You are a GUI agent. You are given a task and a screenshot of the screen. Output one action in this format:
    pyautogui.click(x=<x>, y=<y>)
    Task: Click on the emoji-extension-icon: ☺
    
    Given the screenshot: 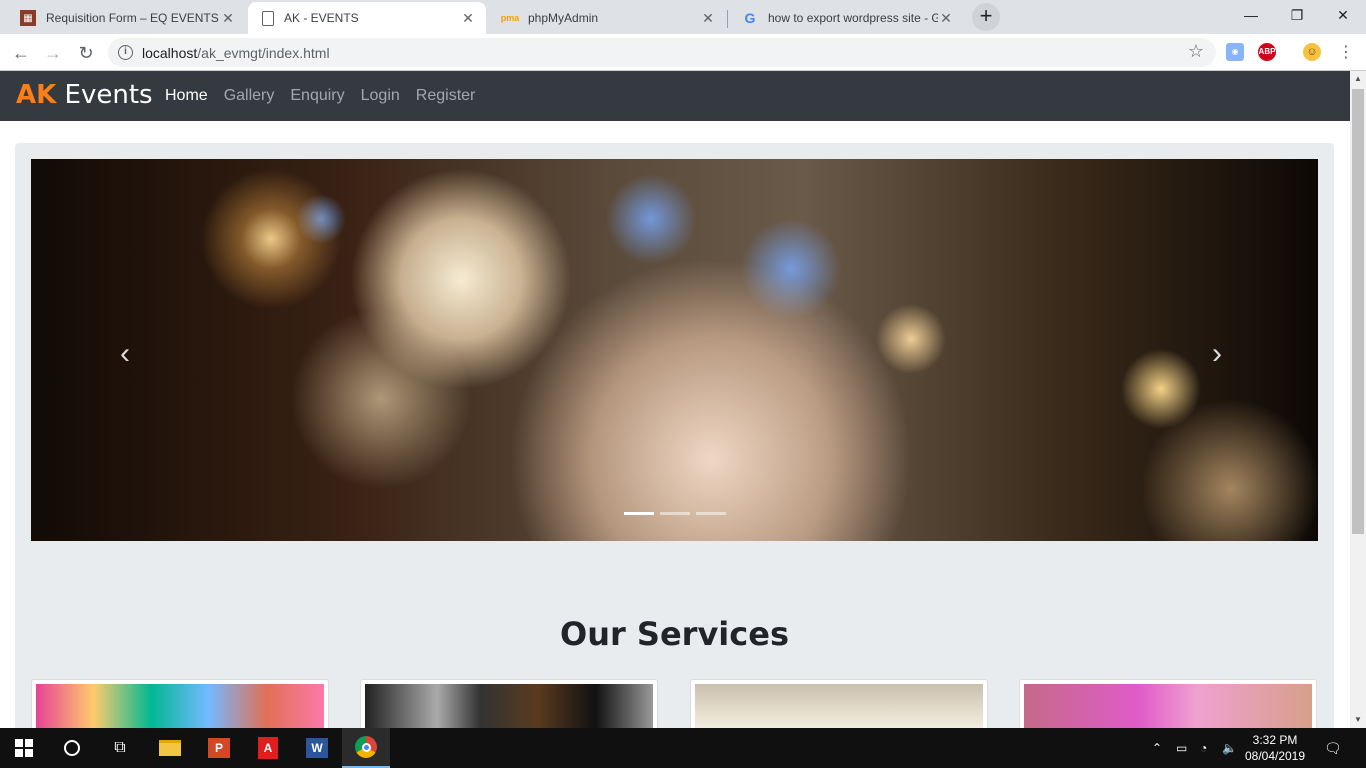 What is the action you would take?
    pyautogui.click(x=1312, y=52)
    